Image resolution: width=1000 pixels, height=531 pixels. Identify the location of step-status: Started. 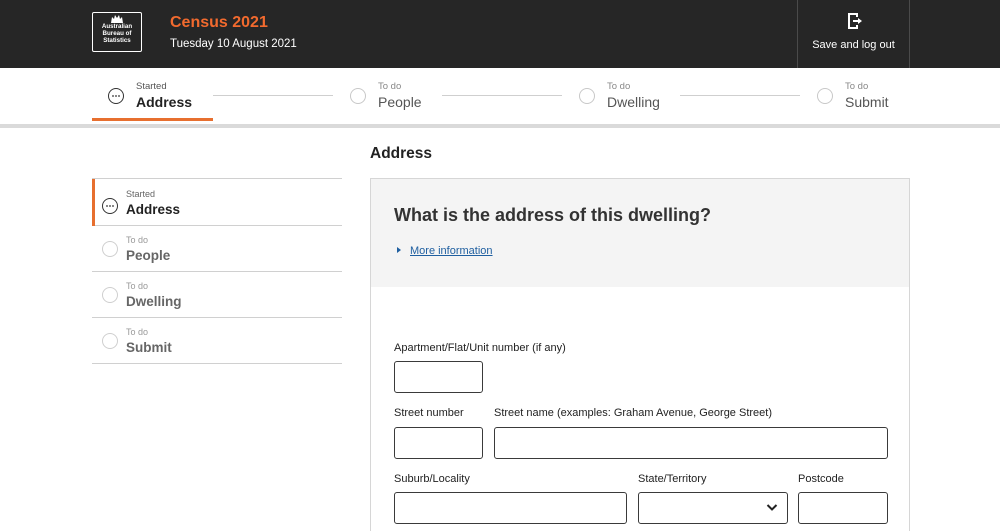
(151, 86).